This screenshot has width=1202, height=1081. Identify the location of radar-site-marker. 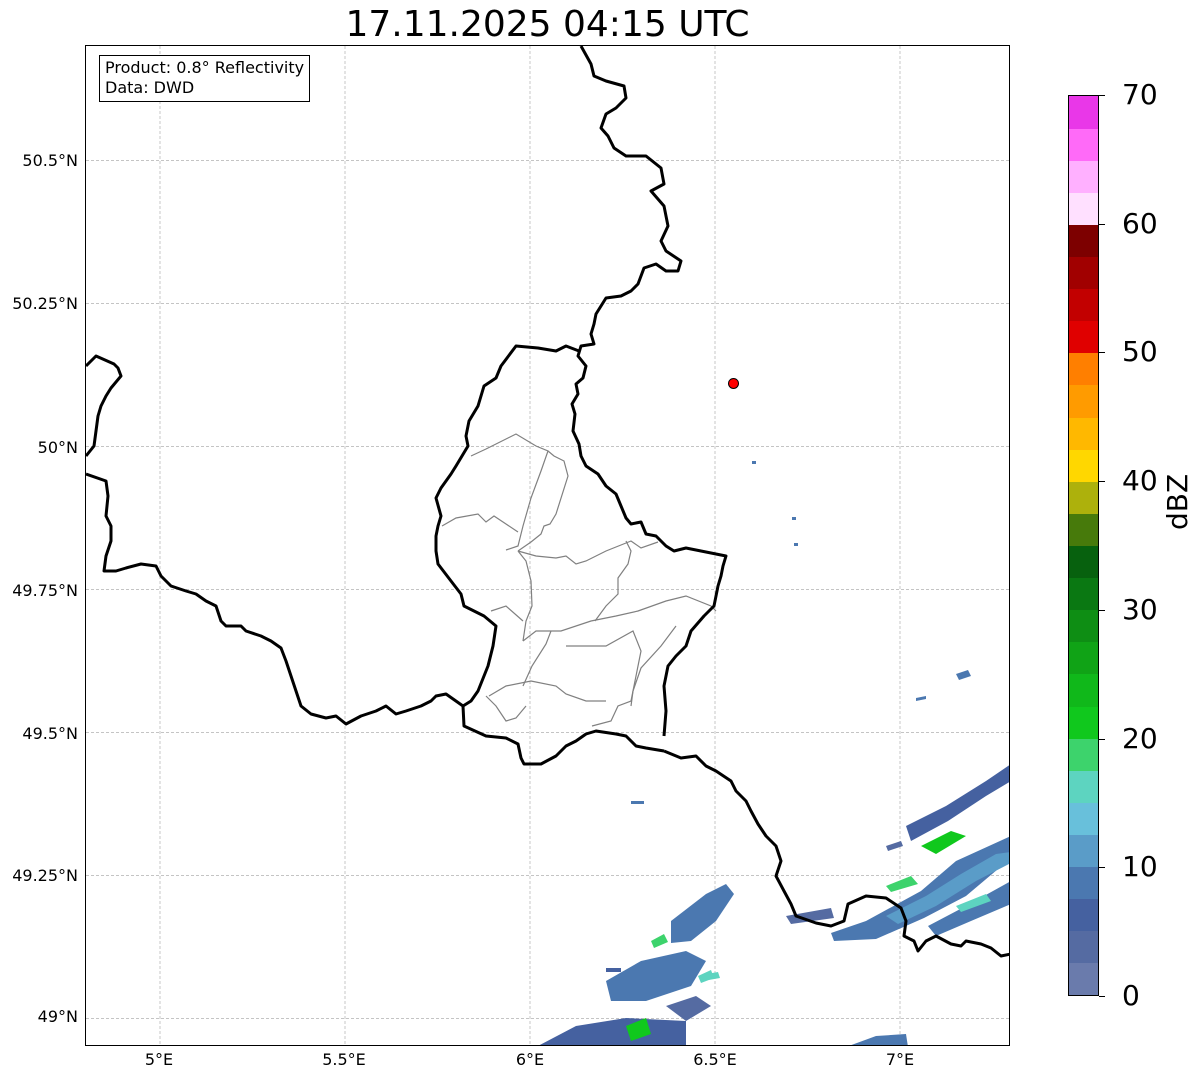
(733, 383).